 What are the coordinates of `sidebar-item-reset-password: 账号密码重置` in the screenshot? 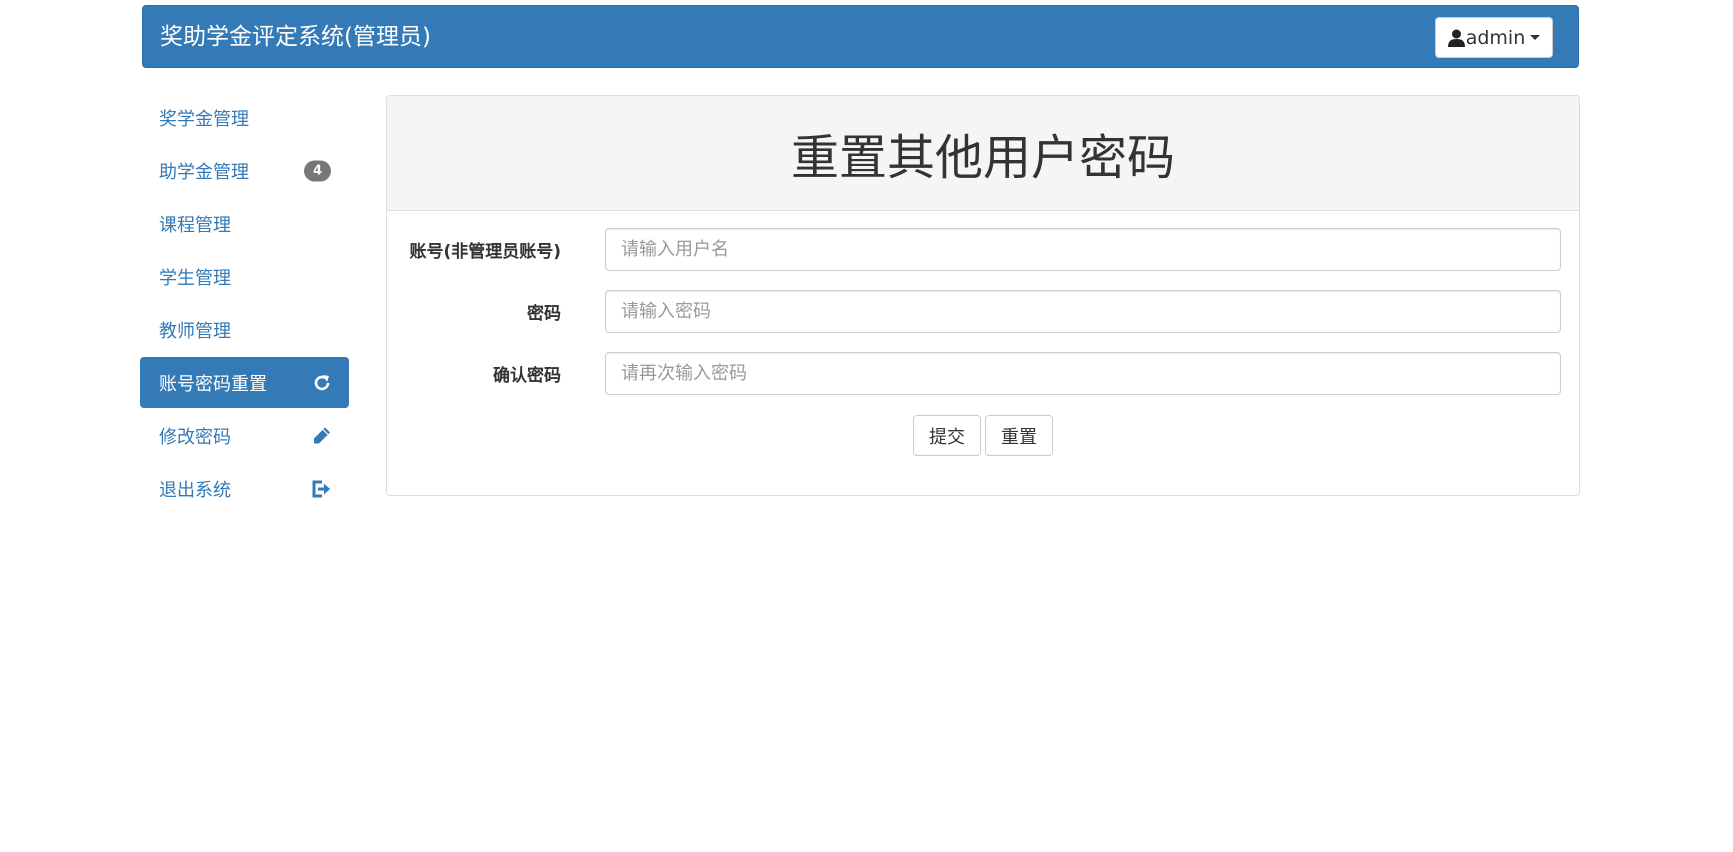 It's located at (244, 382).